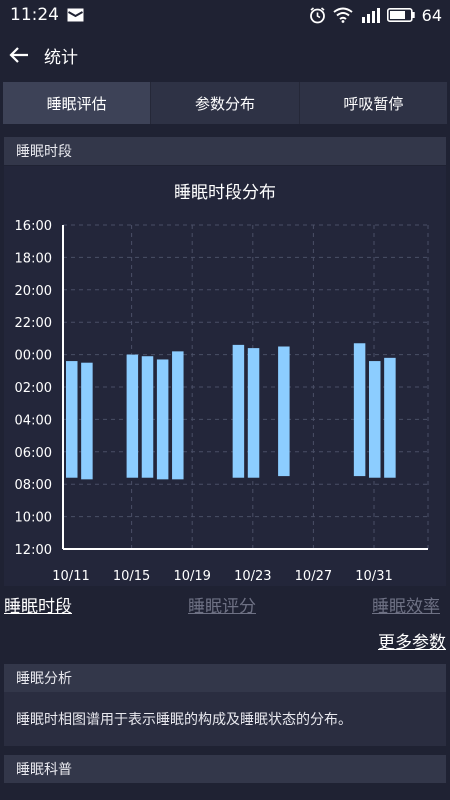 The height and width of the screenshot is (800, 450). Describe the element at coordinates (225, 769) in the screenshot. I see `sleep-science-header: 睡眠科普` at that location.